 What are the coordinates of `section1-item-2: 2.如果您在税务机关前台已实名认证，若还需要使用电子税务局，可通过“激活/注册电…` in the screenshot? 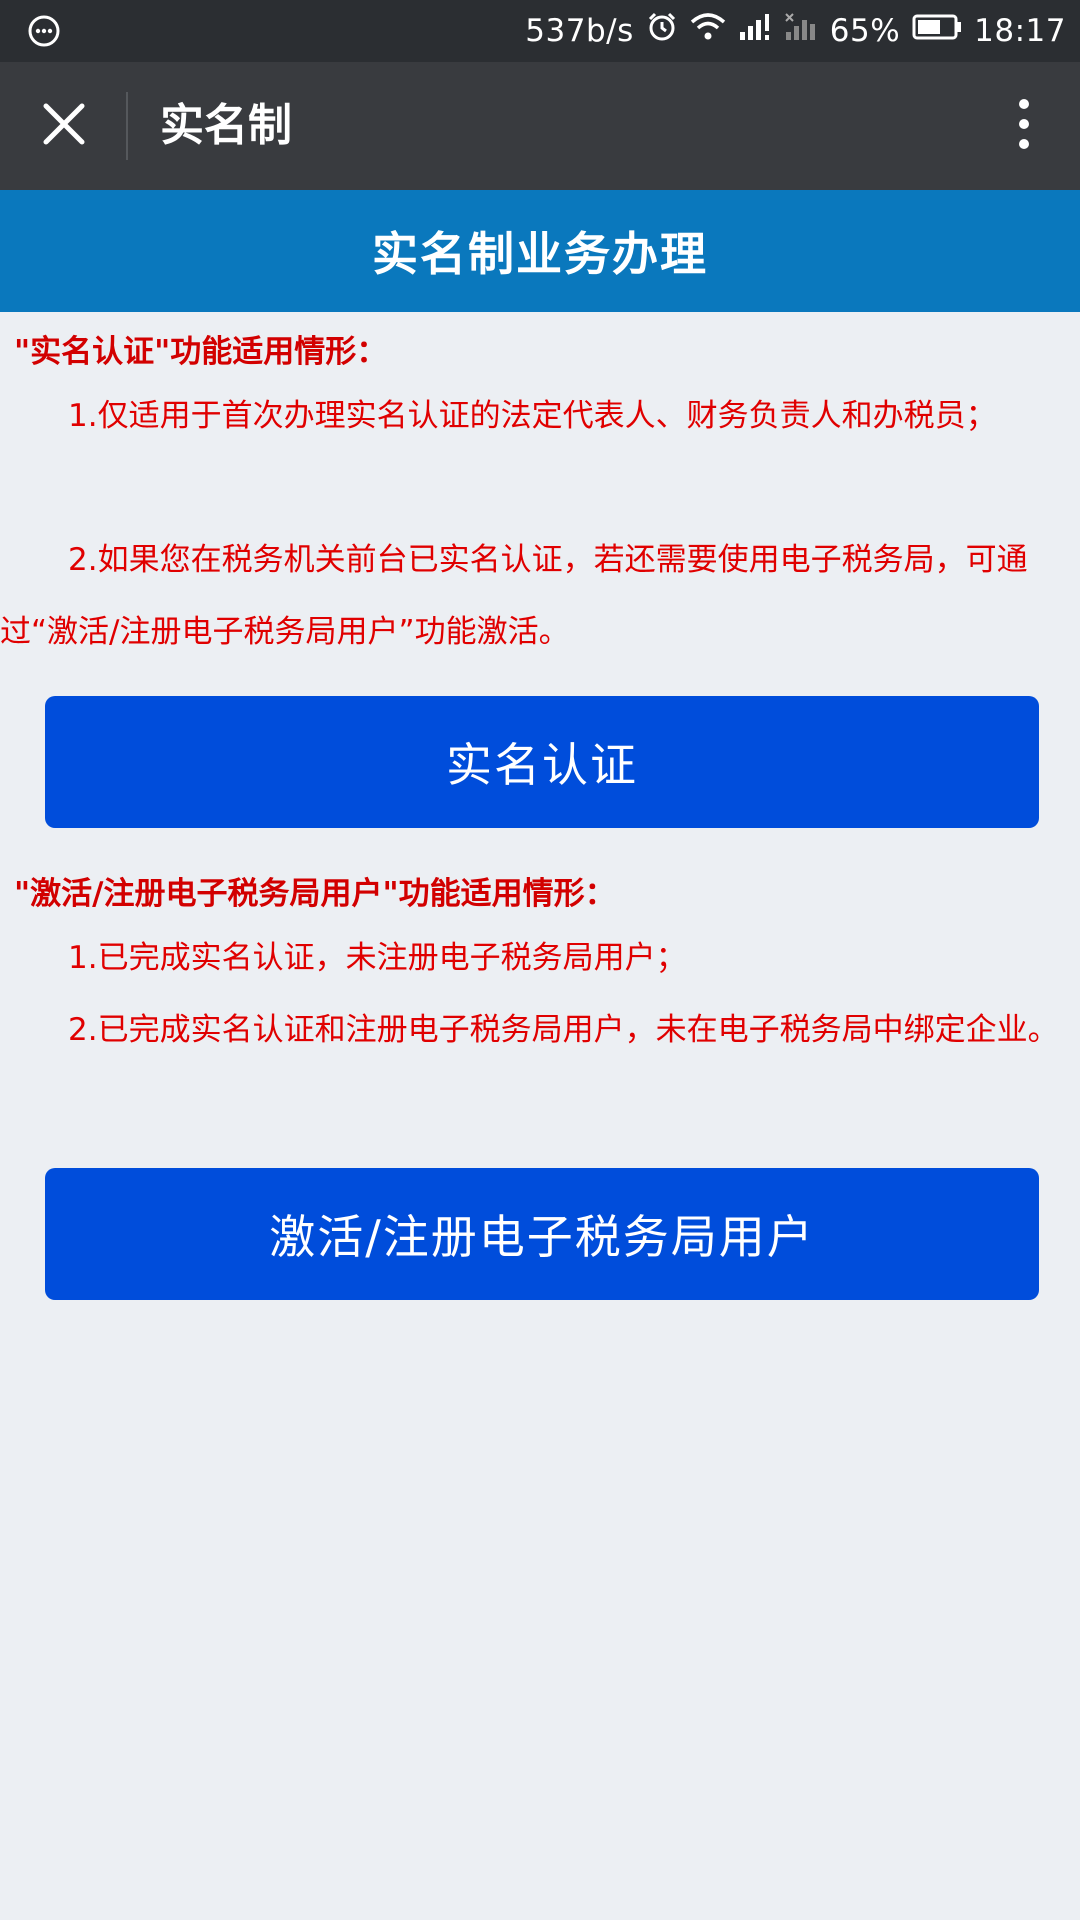 It's located at (514, 596).